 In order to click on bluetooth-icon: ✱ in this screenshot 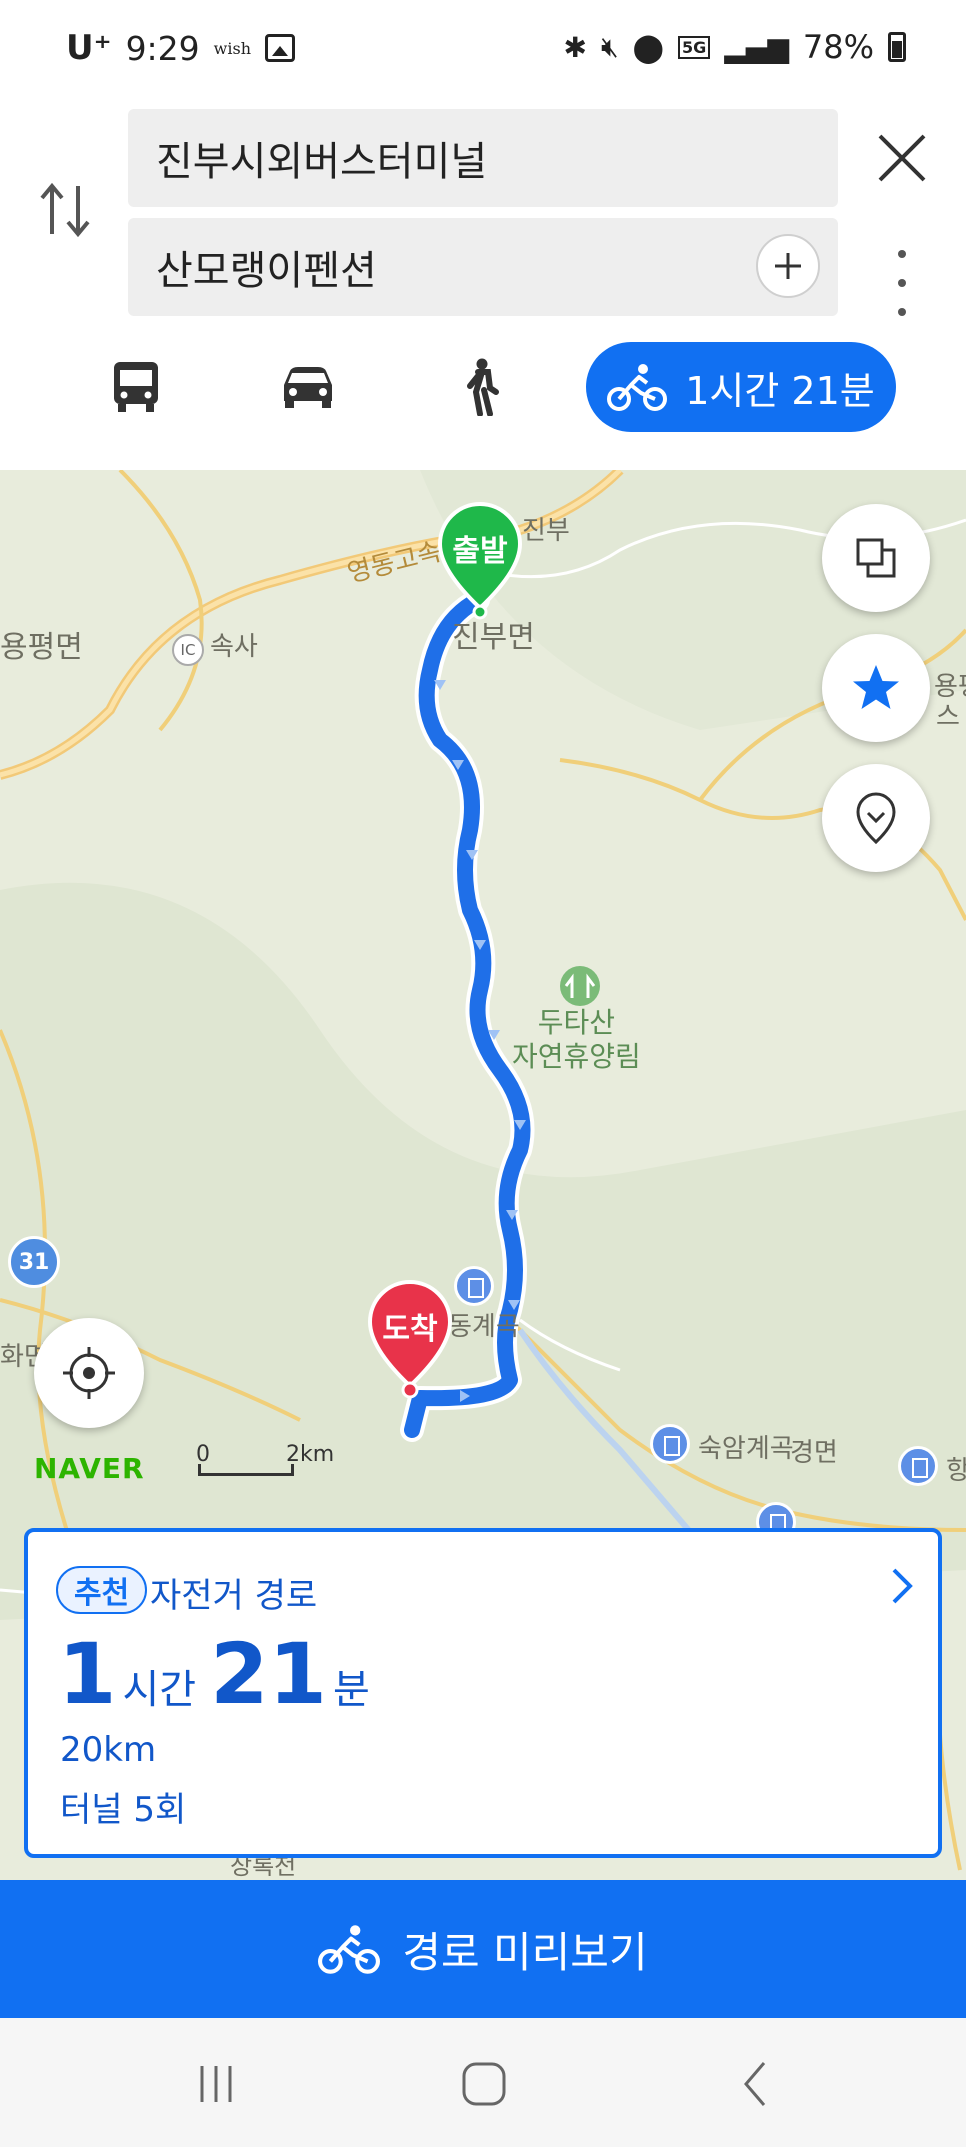, I will do `click(575, 47)`.